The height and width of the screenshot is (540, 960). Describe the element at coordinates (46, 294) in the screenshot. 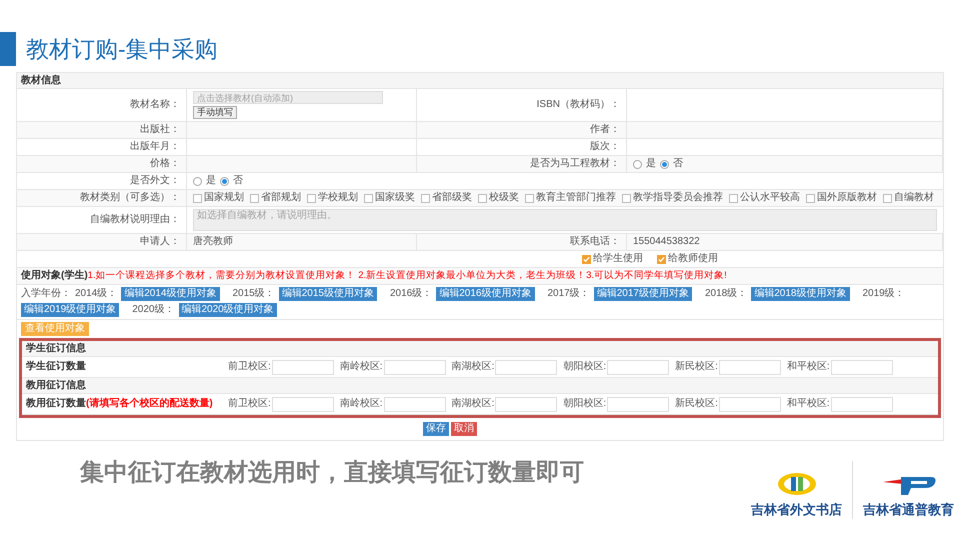

I see `year-label: 入学年份：` at that location.